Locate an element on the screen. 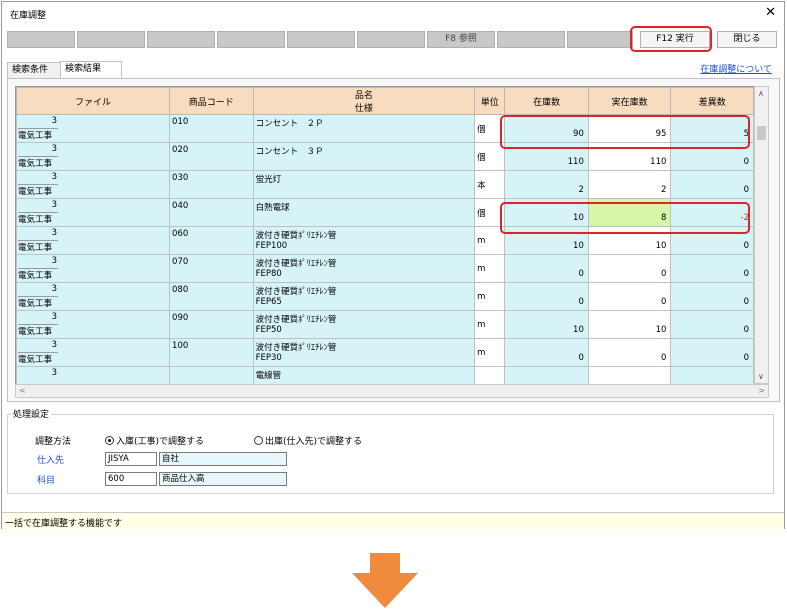  help-link-inventory-adjust: 在庫調整について is located at coordinates (736, 68).